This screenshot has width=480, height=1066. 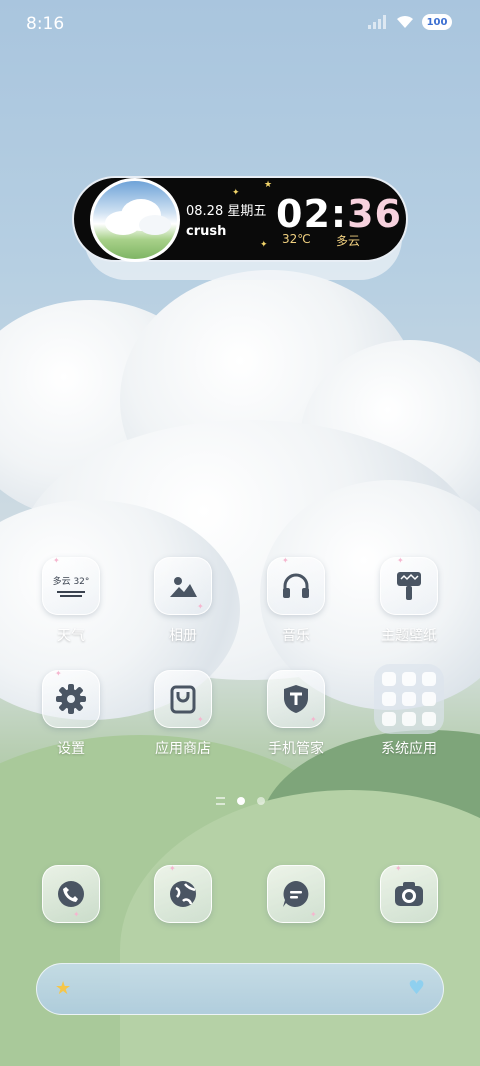 What do you see at coordinates (296, 749) in the screenshot?
I see `app-label: 手机管家` at bounding box center [296, 749].